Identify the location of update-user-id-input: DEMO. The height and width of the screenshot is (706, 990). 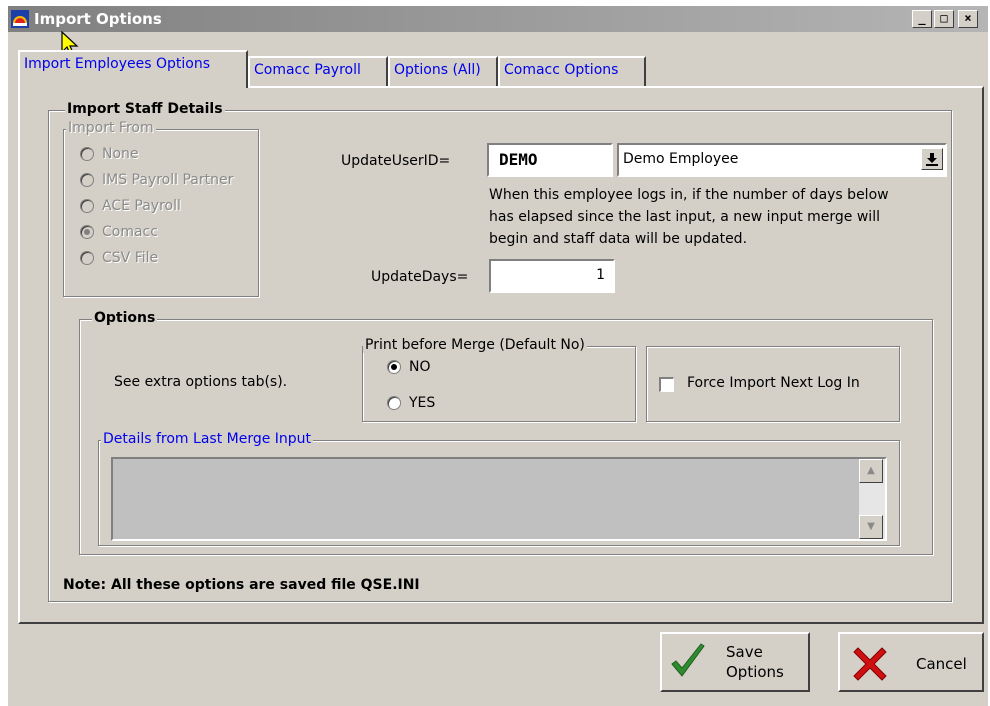
(550, 160).